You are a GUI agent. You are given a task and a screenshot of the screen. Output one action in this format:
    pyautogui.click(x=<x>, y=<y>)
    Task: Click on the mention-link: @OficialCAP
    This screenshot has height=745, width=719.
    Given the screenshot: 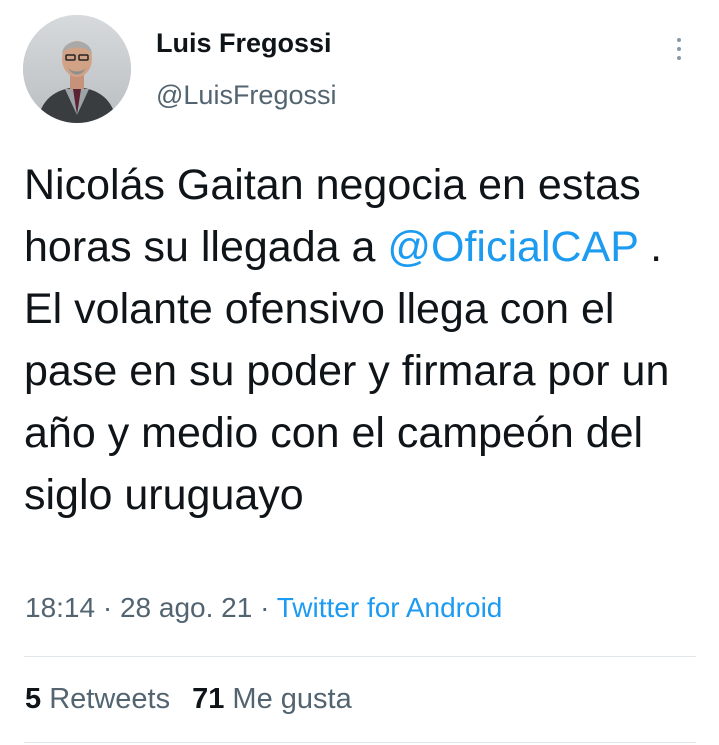 What is the action you would take?
    pyautogui.click(x=512, y=247)
    